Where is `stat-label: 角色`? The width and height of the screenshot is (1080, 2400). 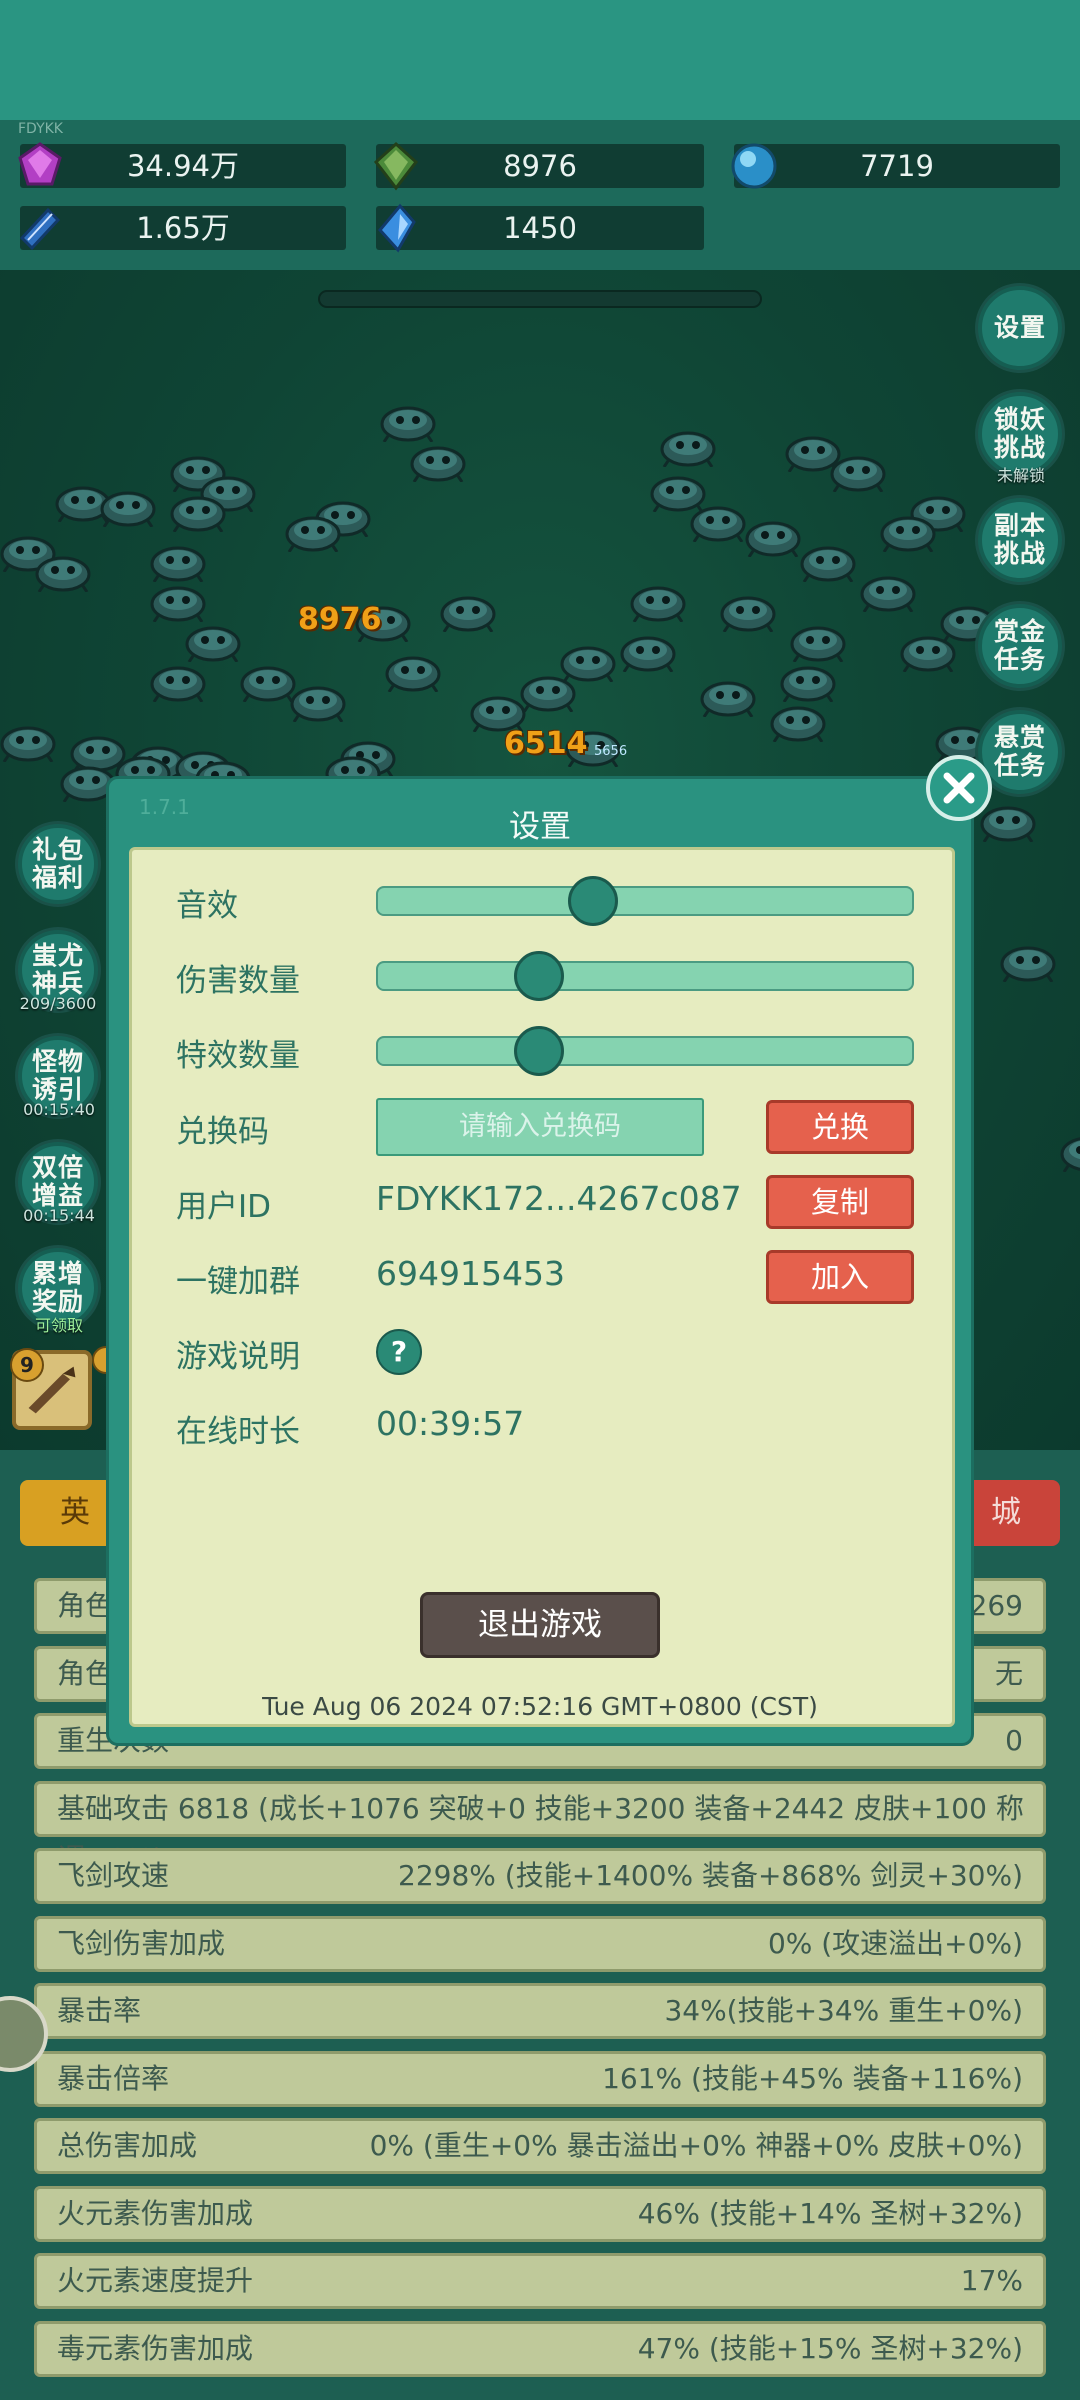 stat-label: 角色 is located at coordinates (85, 1605).